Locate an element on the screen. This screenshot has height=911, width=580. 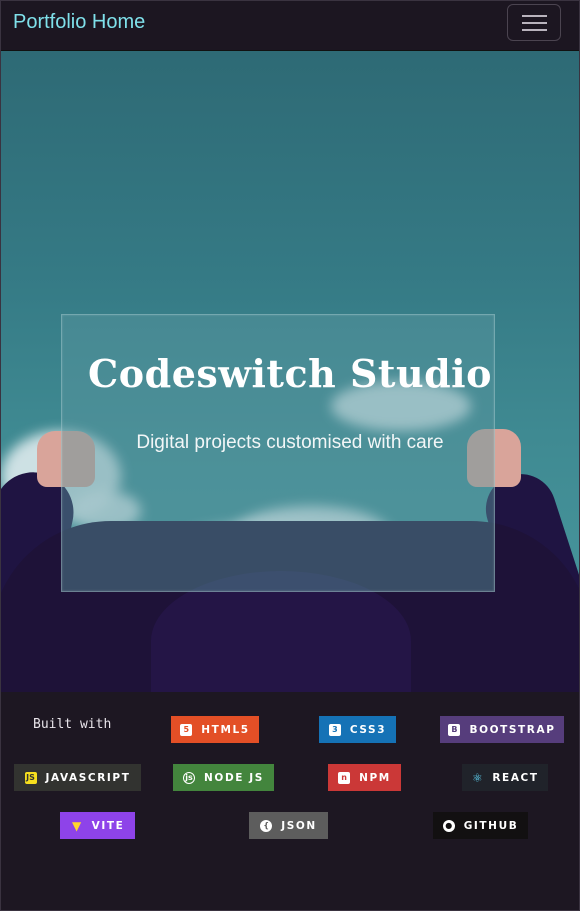
javascript-icon: JS is located at coordinates (30, 777).